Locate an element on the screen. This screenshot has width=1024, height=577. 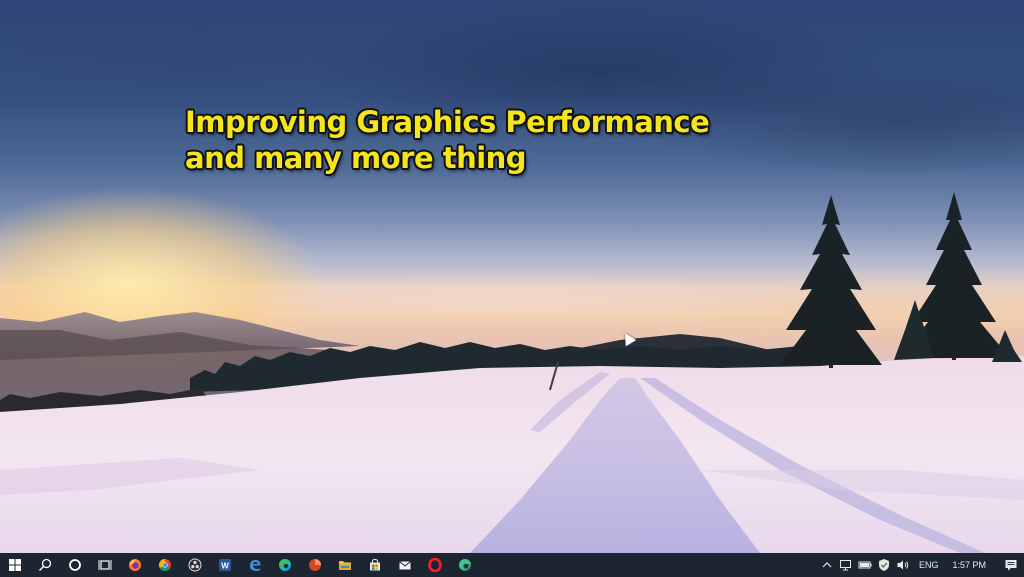
word-icon: W is located at coordinates (225, 565).